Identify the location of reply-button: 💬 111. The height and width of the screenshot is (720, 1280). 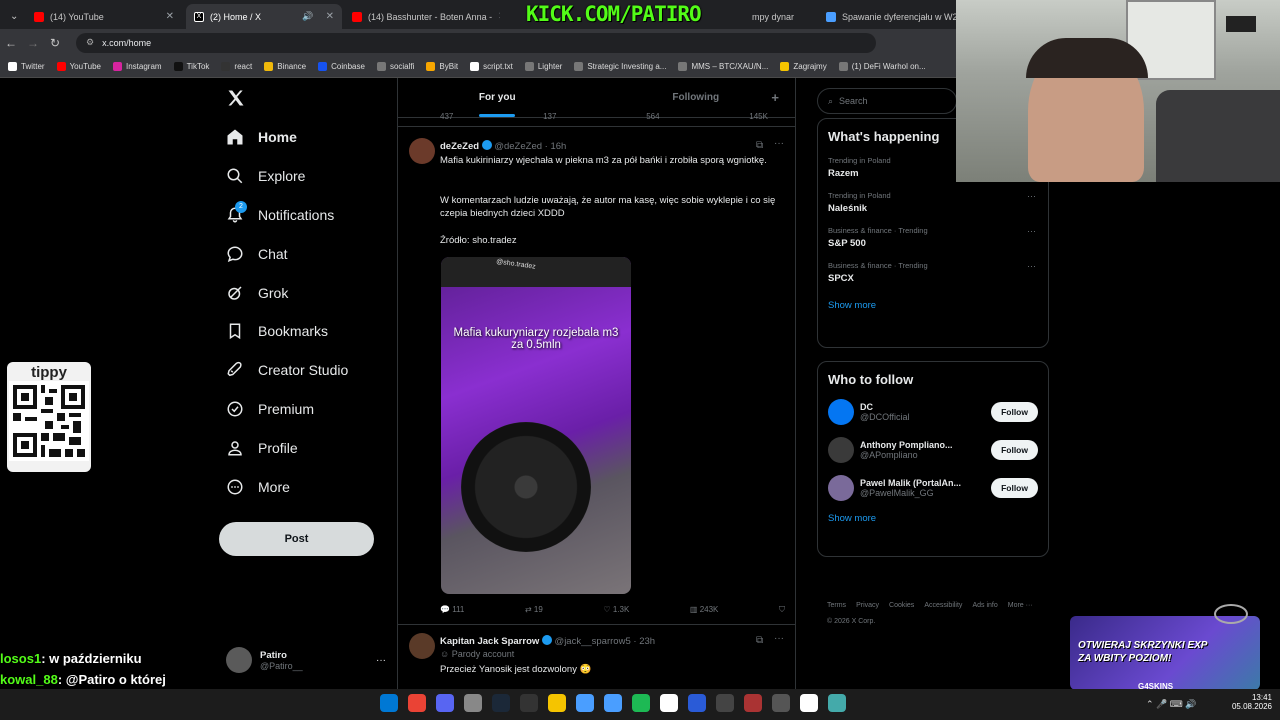
(452, 610).